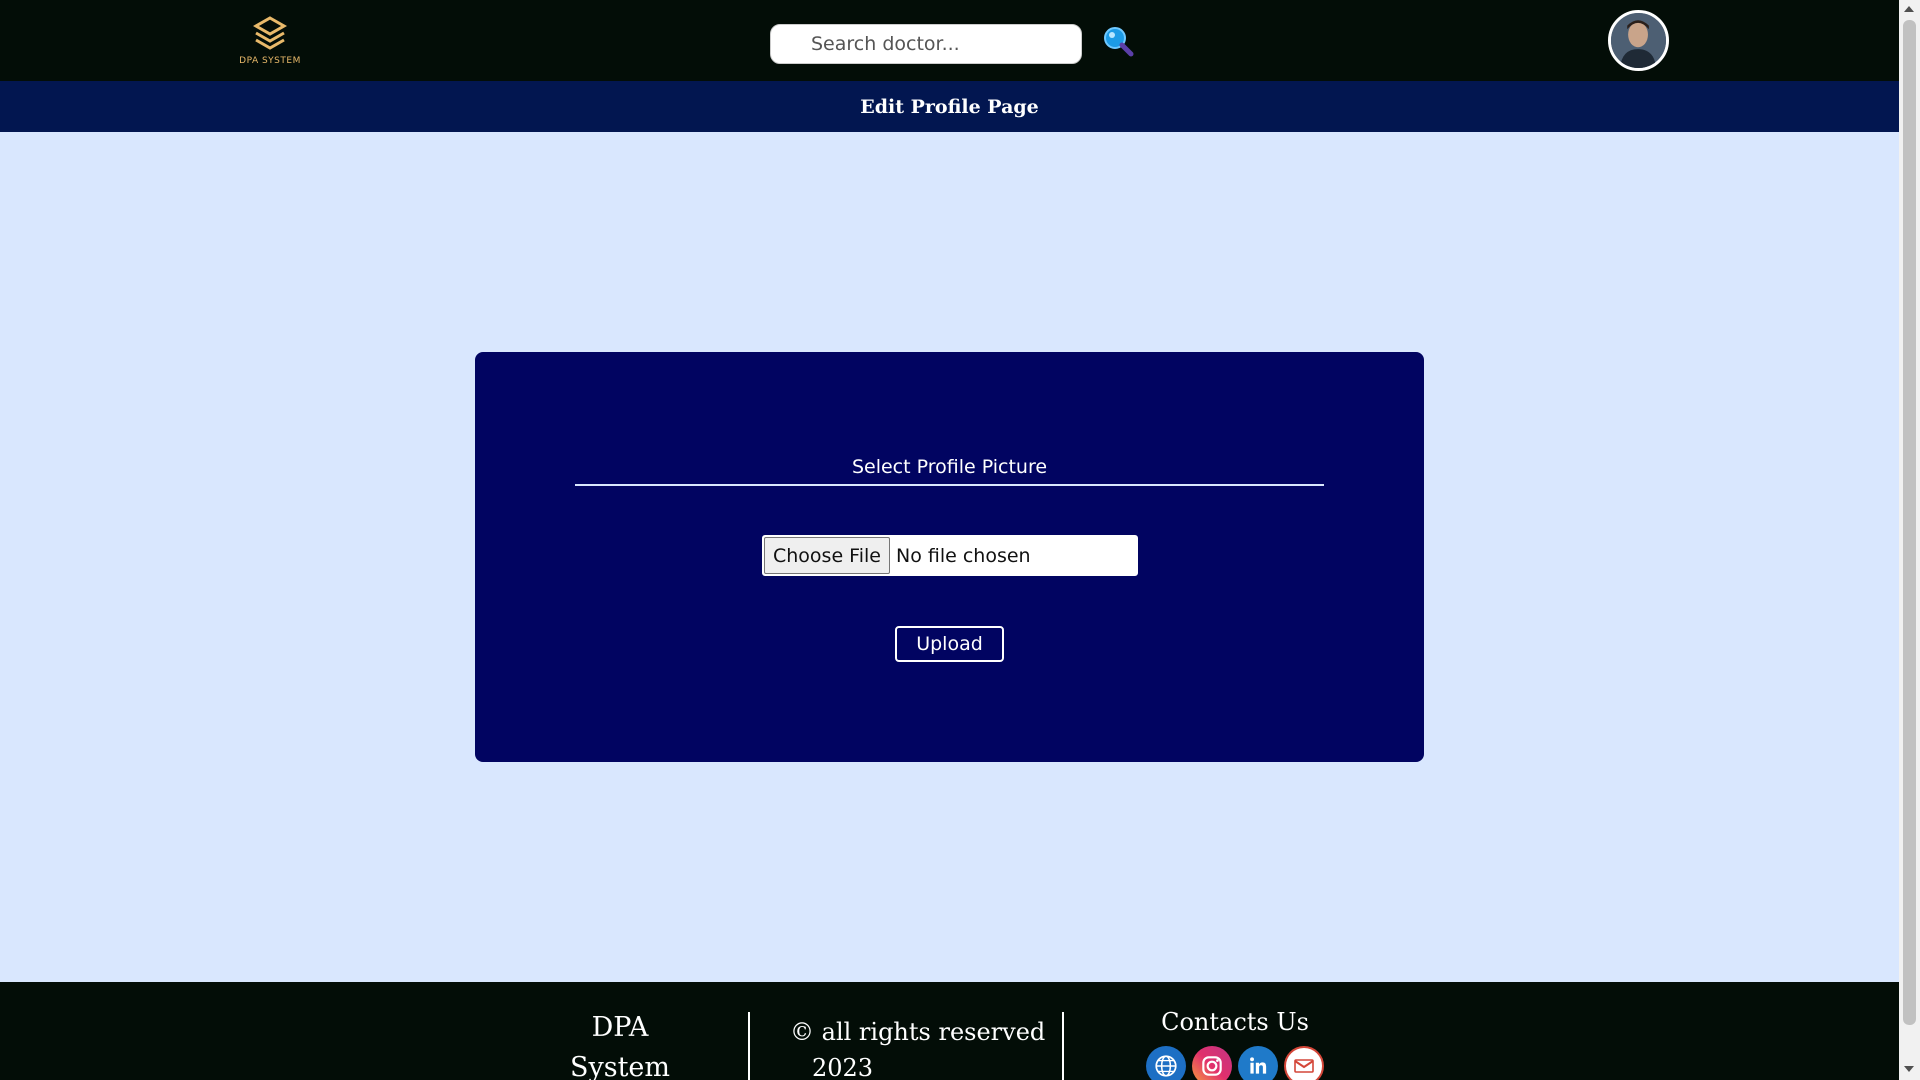  I want to click on copyright-year: 2023, so click(843, 1067).